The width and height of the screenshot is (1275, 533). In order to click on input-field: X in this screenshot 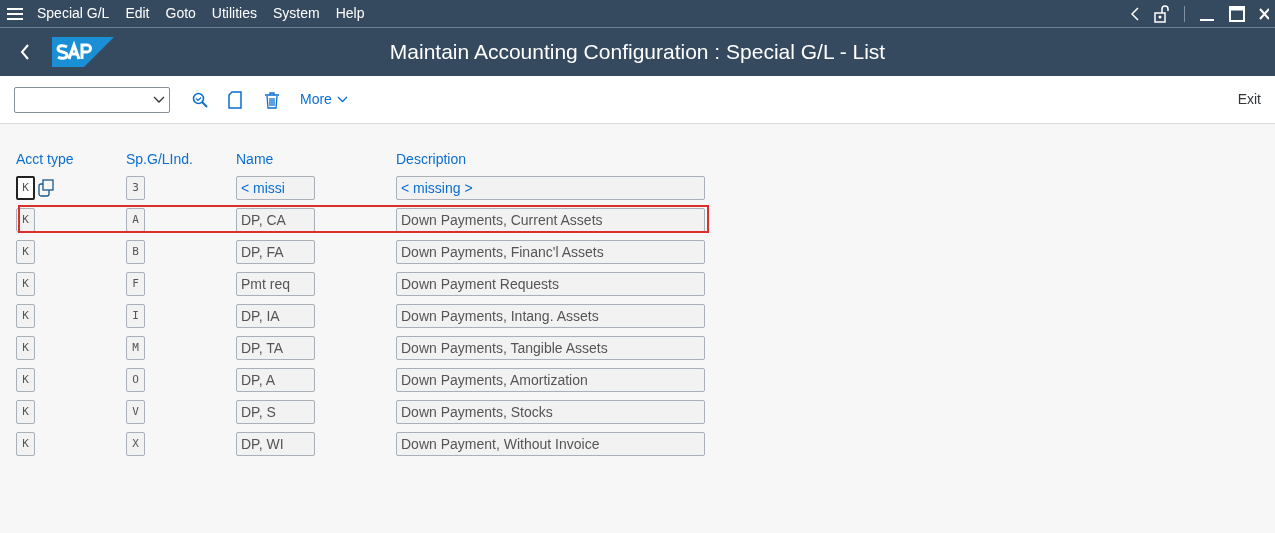, I will do `click(135, 444)`.